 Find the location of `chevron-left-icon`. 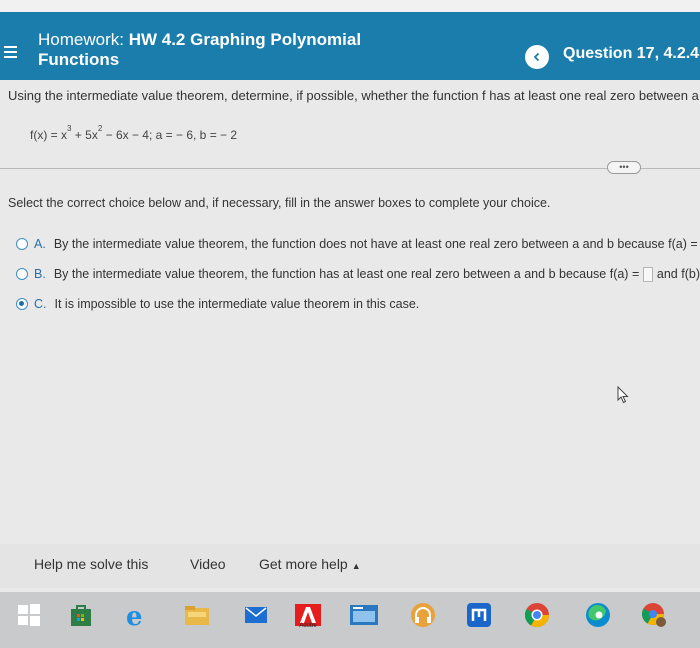

chevron-left-icon is located at coordinates (536, 57).